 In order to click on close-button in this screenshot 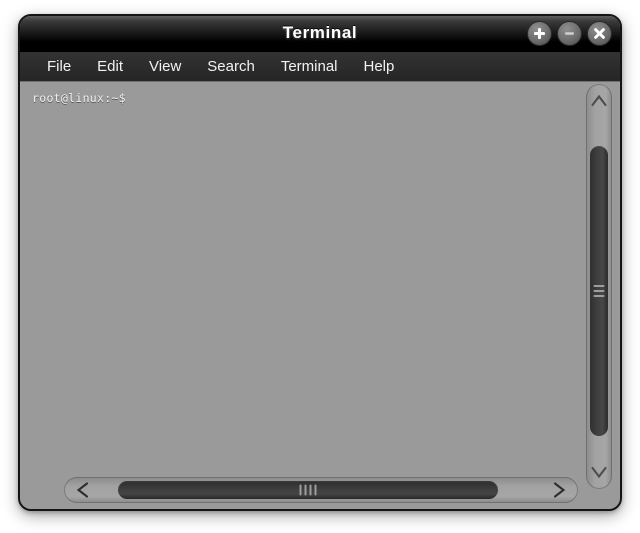, I will do `click(599, 33)`.